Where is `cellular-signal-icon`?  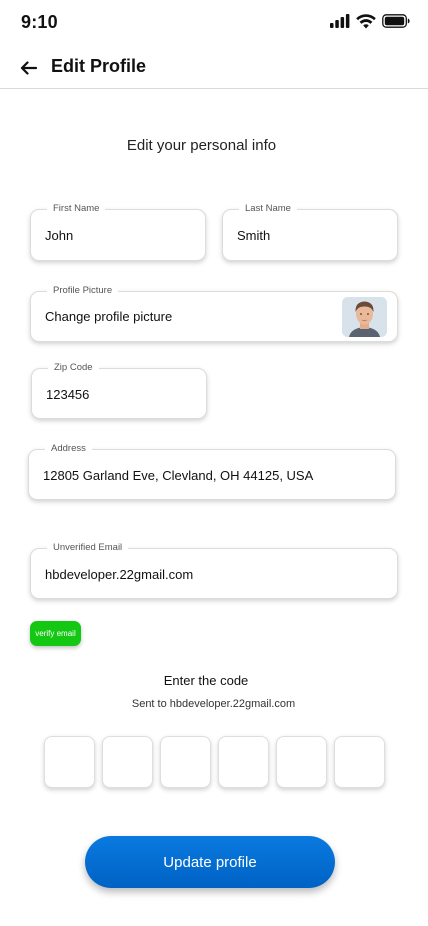 cellular-signal-icon is located at coordinates (340, 21).